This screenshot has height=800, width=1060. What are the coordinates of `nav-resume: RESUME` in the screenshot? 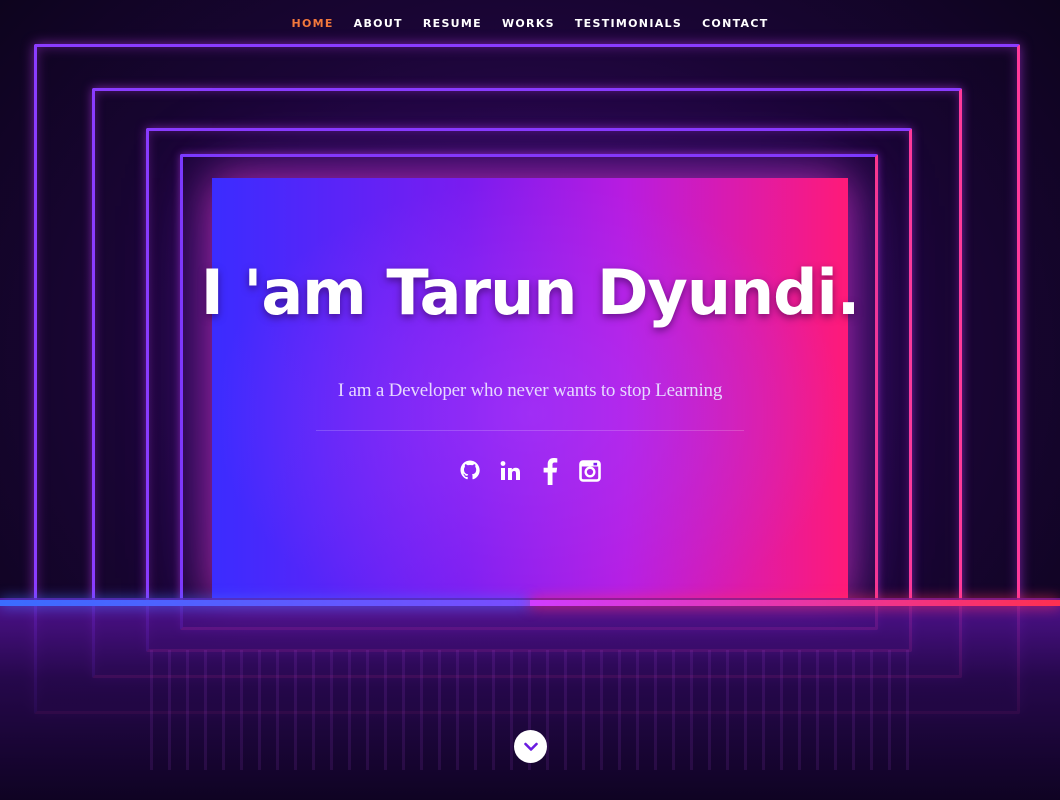 It's located at (452, 23).